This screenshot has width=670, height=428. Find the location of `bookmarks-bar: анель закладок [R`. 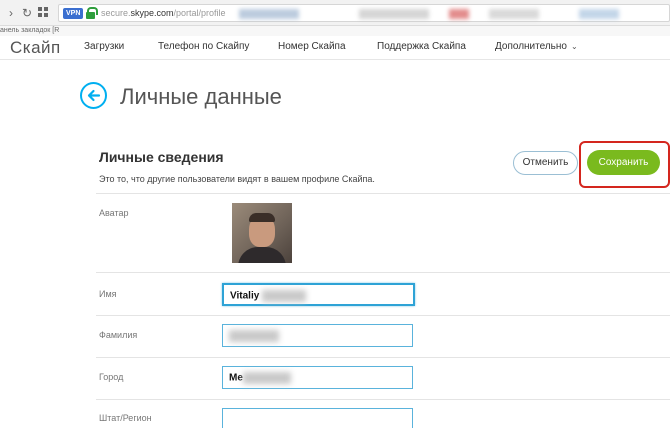

bookmarks-bar: анель закладок [R is located at coordinates (335, 31).